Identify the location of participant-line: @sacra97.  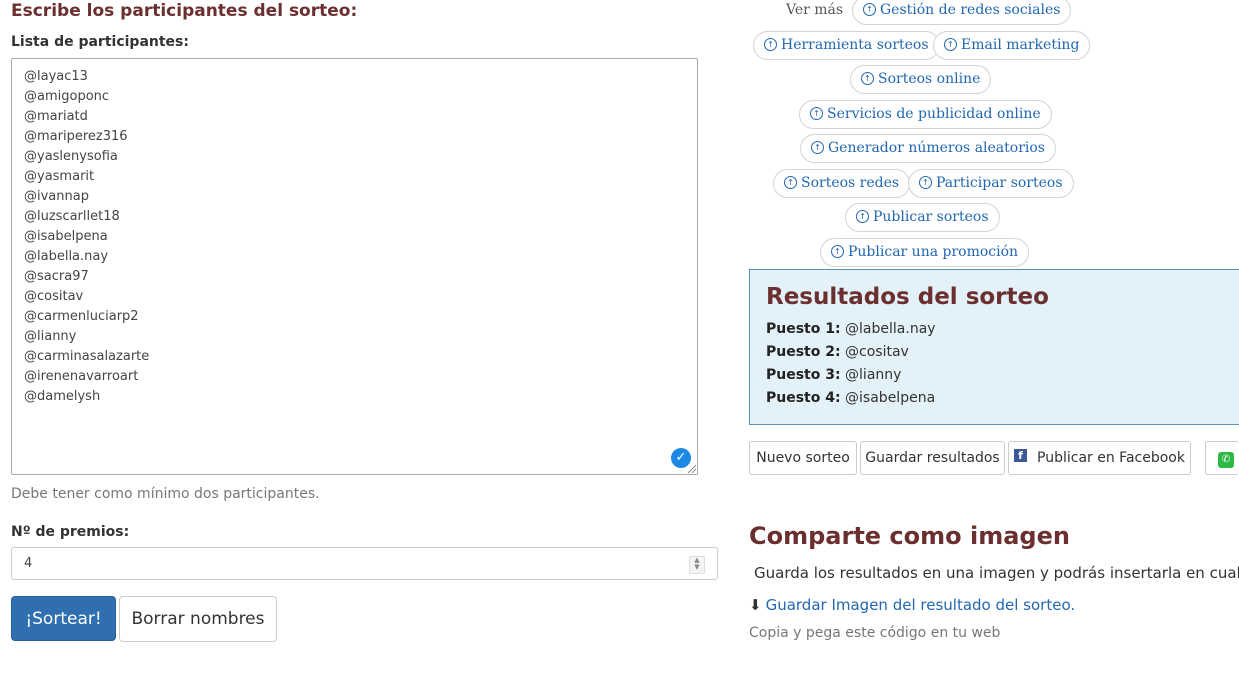
(56, 276).